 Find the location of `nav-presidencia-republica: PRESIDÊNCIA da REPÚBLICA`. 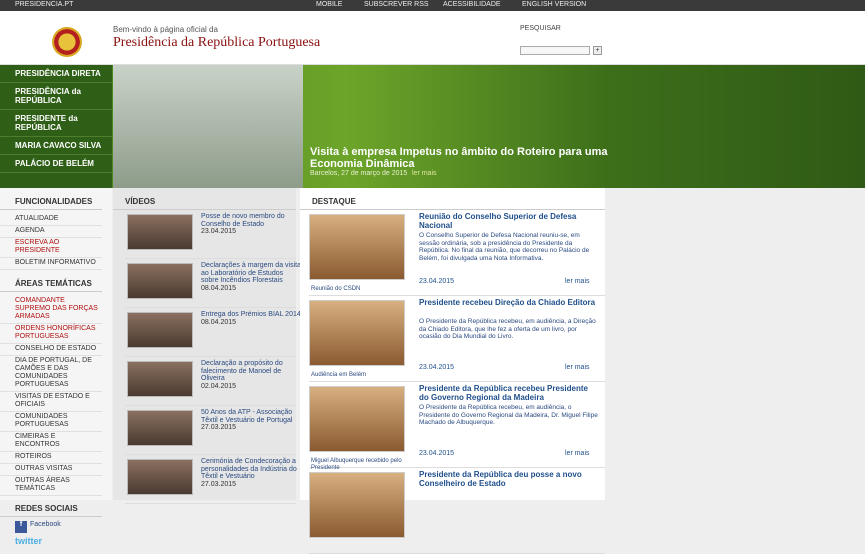

nav-presidencia-republica: PRESIDÊNCIA da REPÚBLICA is located at coordinates (56, 96).